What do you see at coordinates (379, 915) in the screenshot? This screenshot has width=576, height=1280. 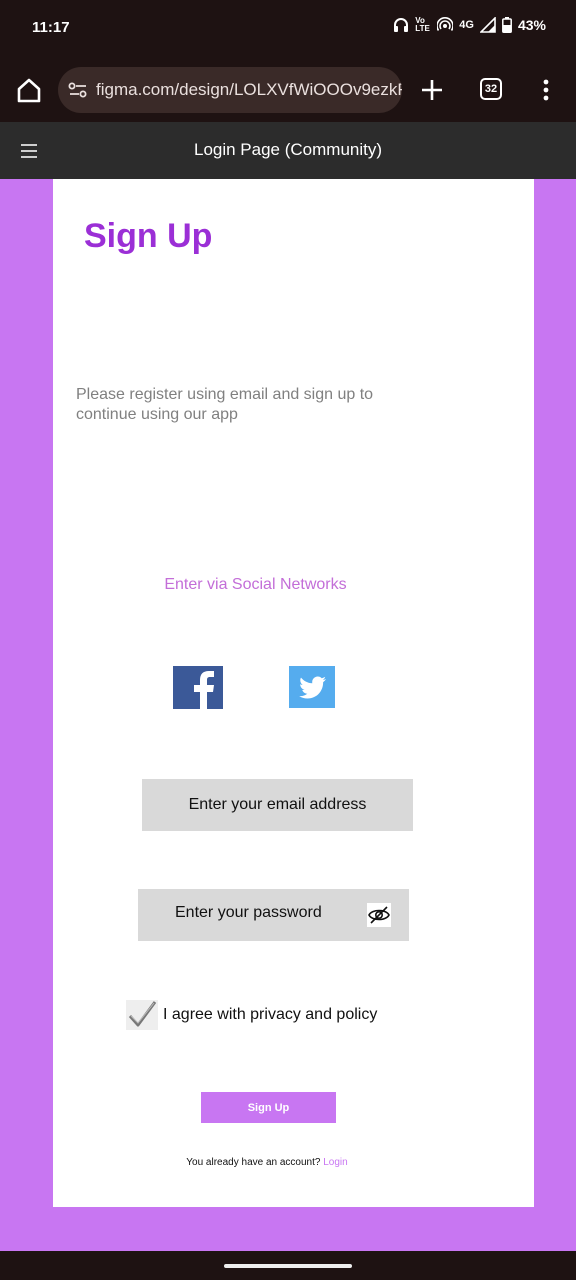 I see `eye-hidden-icon` at bounding box center [379, 915].